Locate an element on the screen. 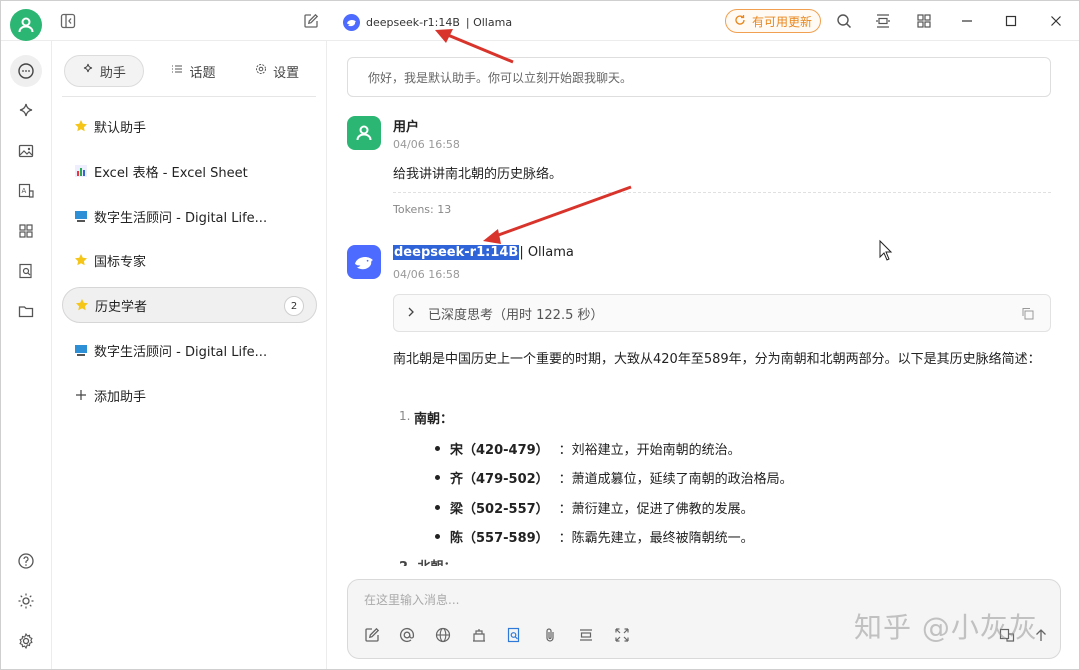 This screenshot has width=1080, height=670. greeting-message: 你好，我是默认助手。你可以立刻开始跟我聊天。 is located at coordinates (699, 77).